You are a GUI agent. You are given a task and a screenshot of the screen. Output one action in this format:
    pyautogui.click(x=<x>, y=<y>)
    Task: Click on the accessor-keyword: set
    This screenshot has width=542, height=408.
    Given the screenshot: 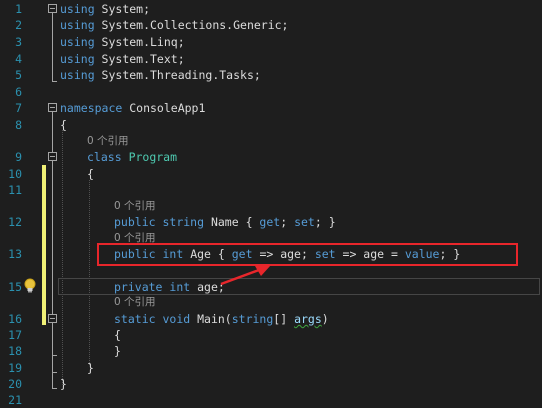 What is the action you would take?
    pyautogui.click(x=304, y=222)
    